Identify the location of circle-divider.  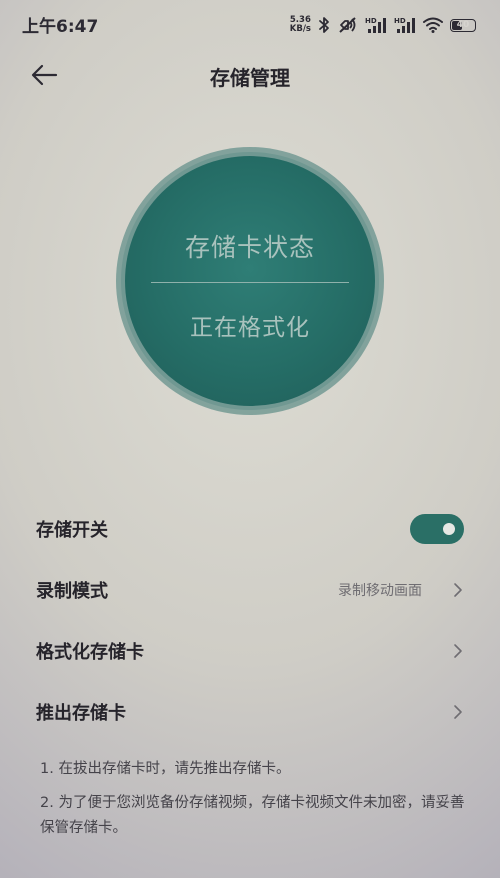
(250, 282).